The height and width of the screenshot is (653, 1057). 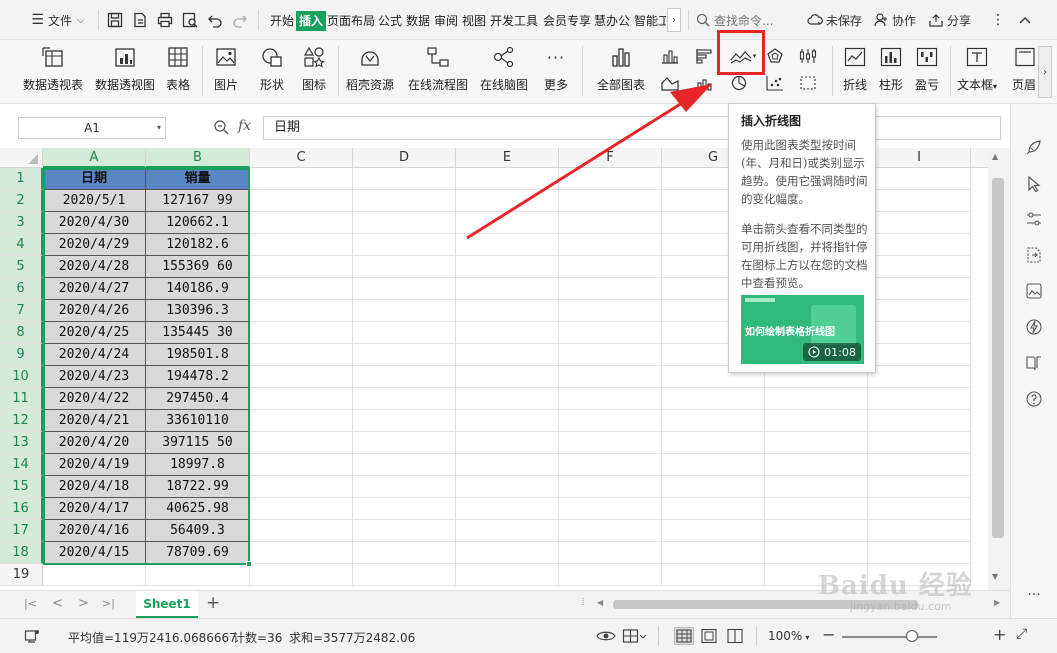 What do you see at coordinates (709, 636) in the screenshot?
I see `page-layout-view-icon` at bounding box center [709, 636].